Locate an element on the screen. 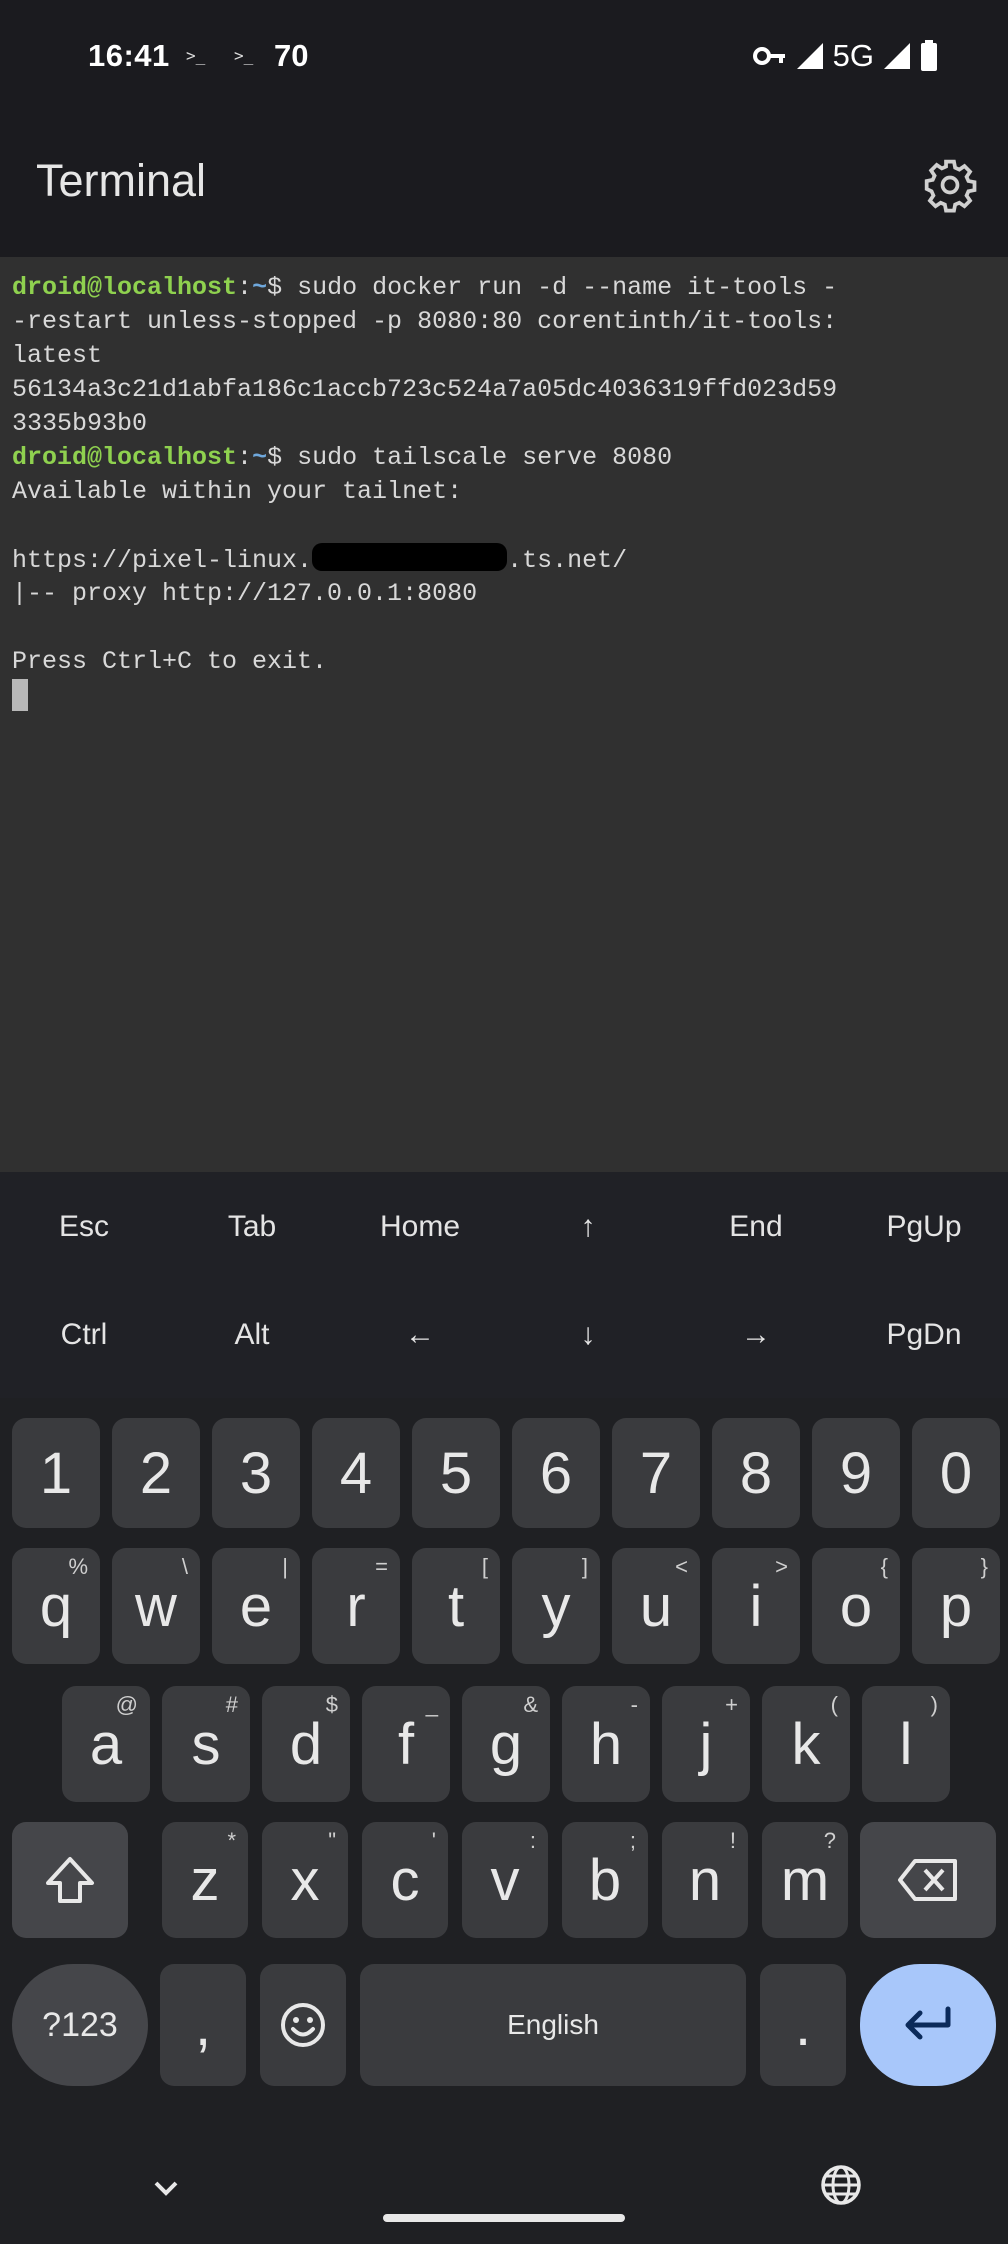 The image size is (1008, 2244). letter-key-p: p} is located at coordinates (956, 1606).